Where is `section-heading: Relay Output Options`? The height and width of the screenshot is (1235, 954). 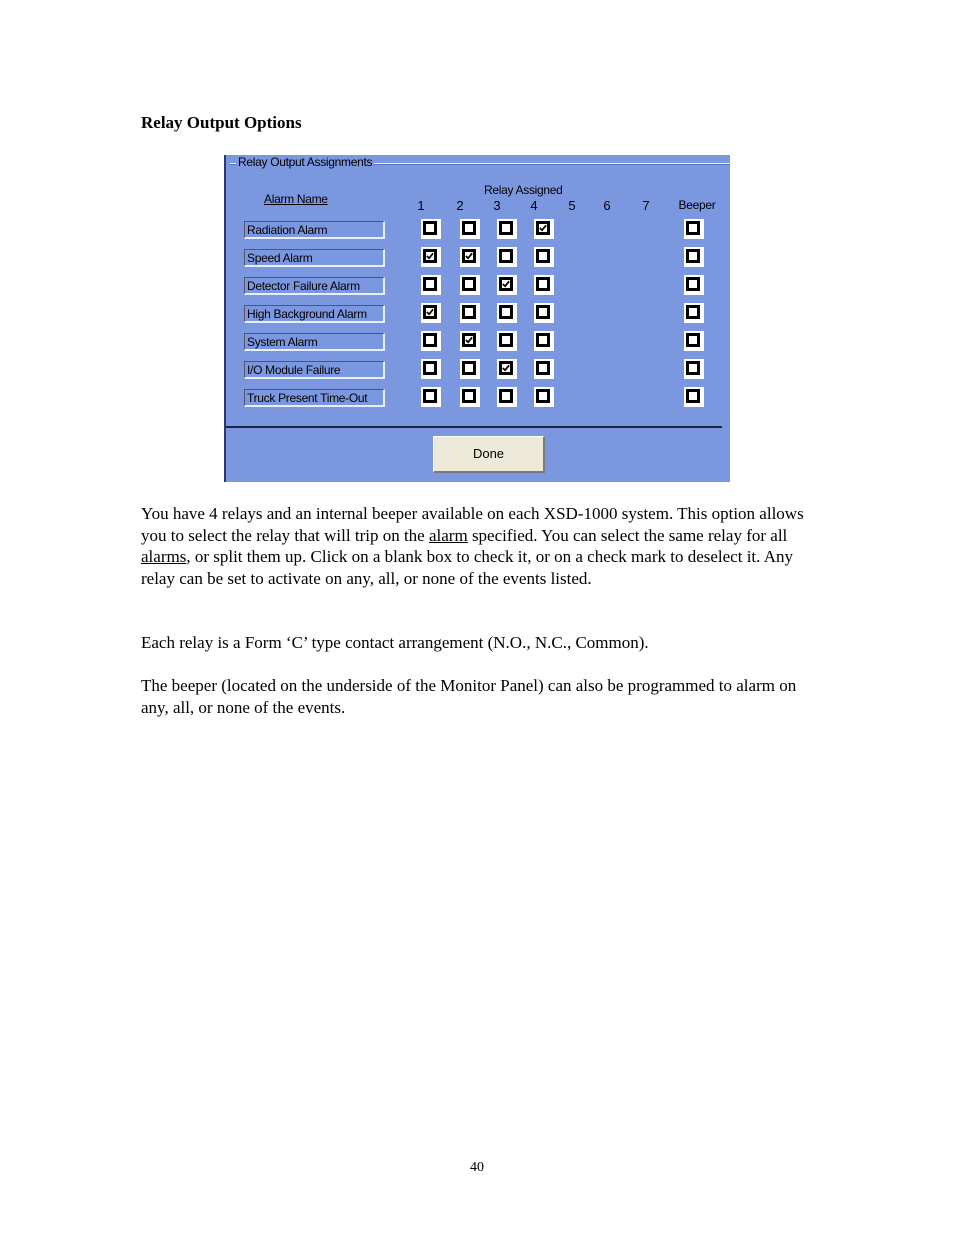
section-heading: Relay Output Options is located at coordinates (221, 122).